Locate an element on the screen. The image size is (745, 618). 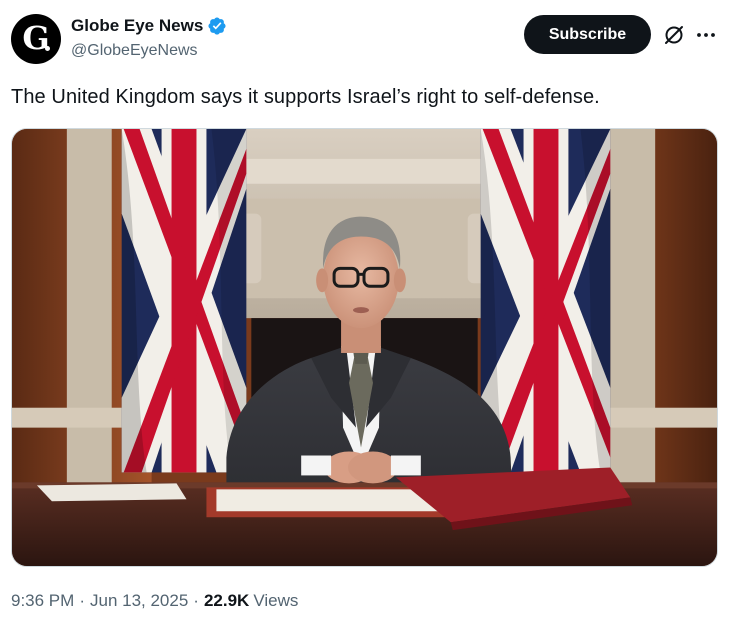
author-display-name: Globe Eye News is located at coordinates (137, 26).